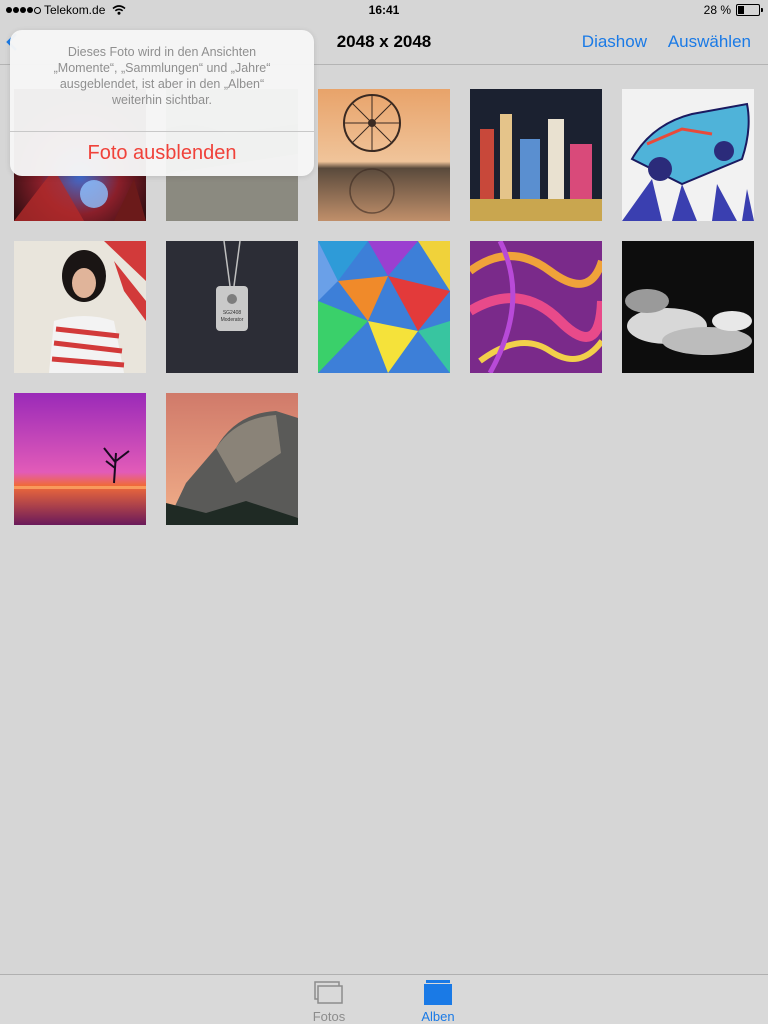  I want to click on photo-city-night, so click(536, 155).